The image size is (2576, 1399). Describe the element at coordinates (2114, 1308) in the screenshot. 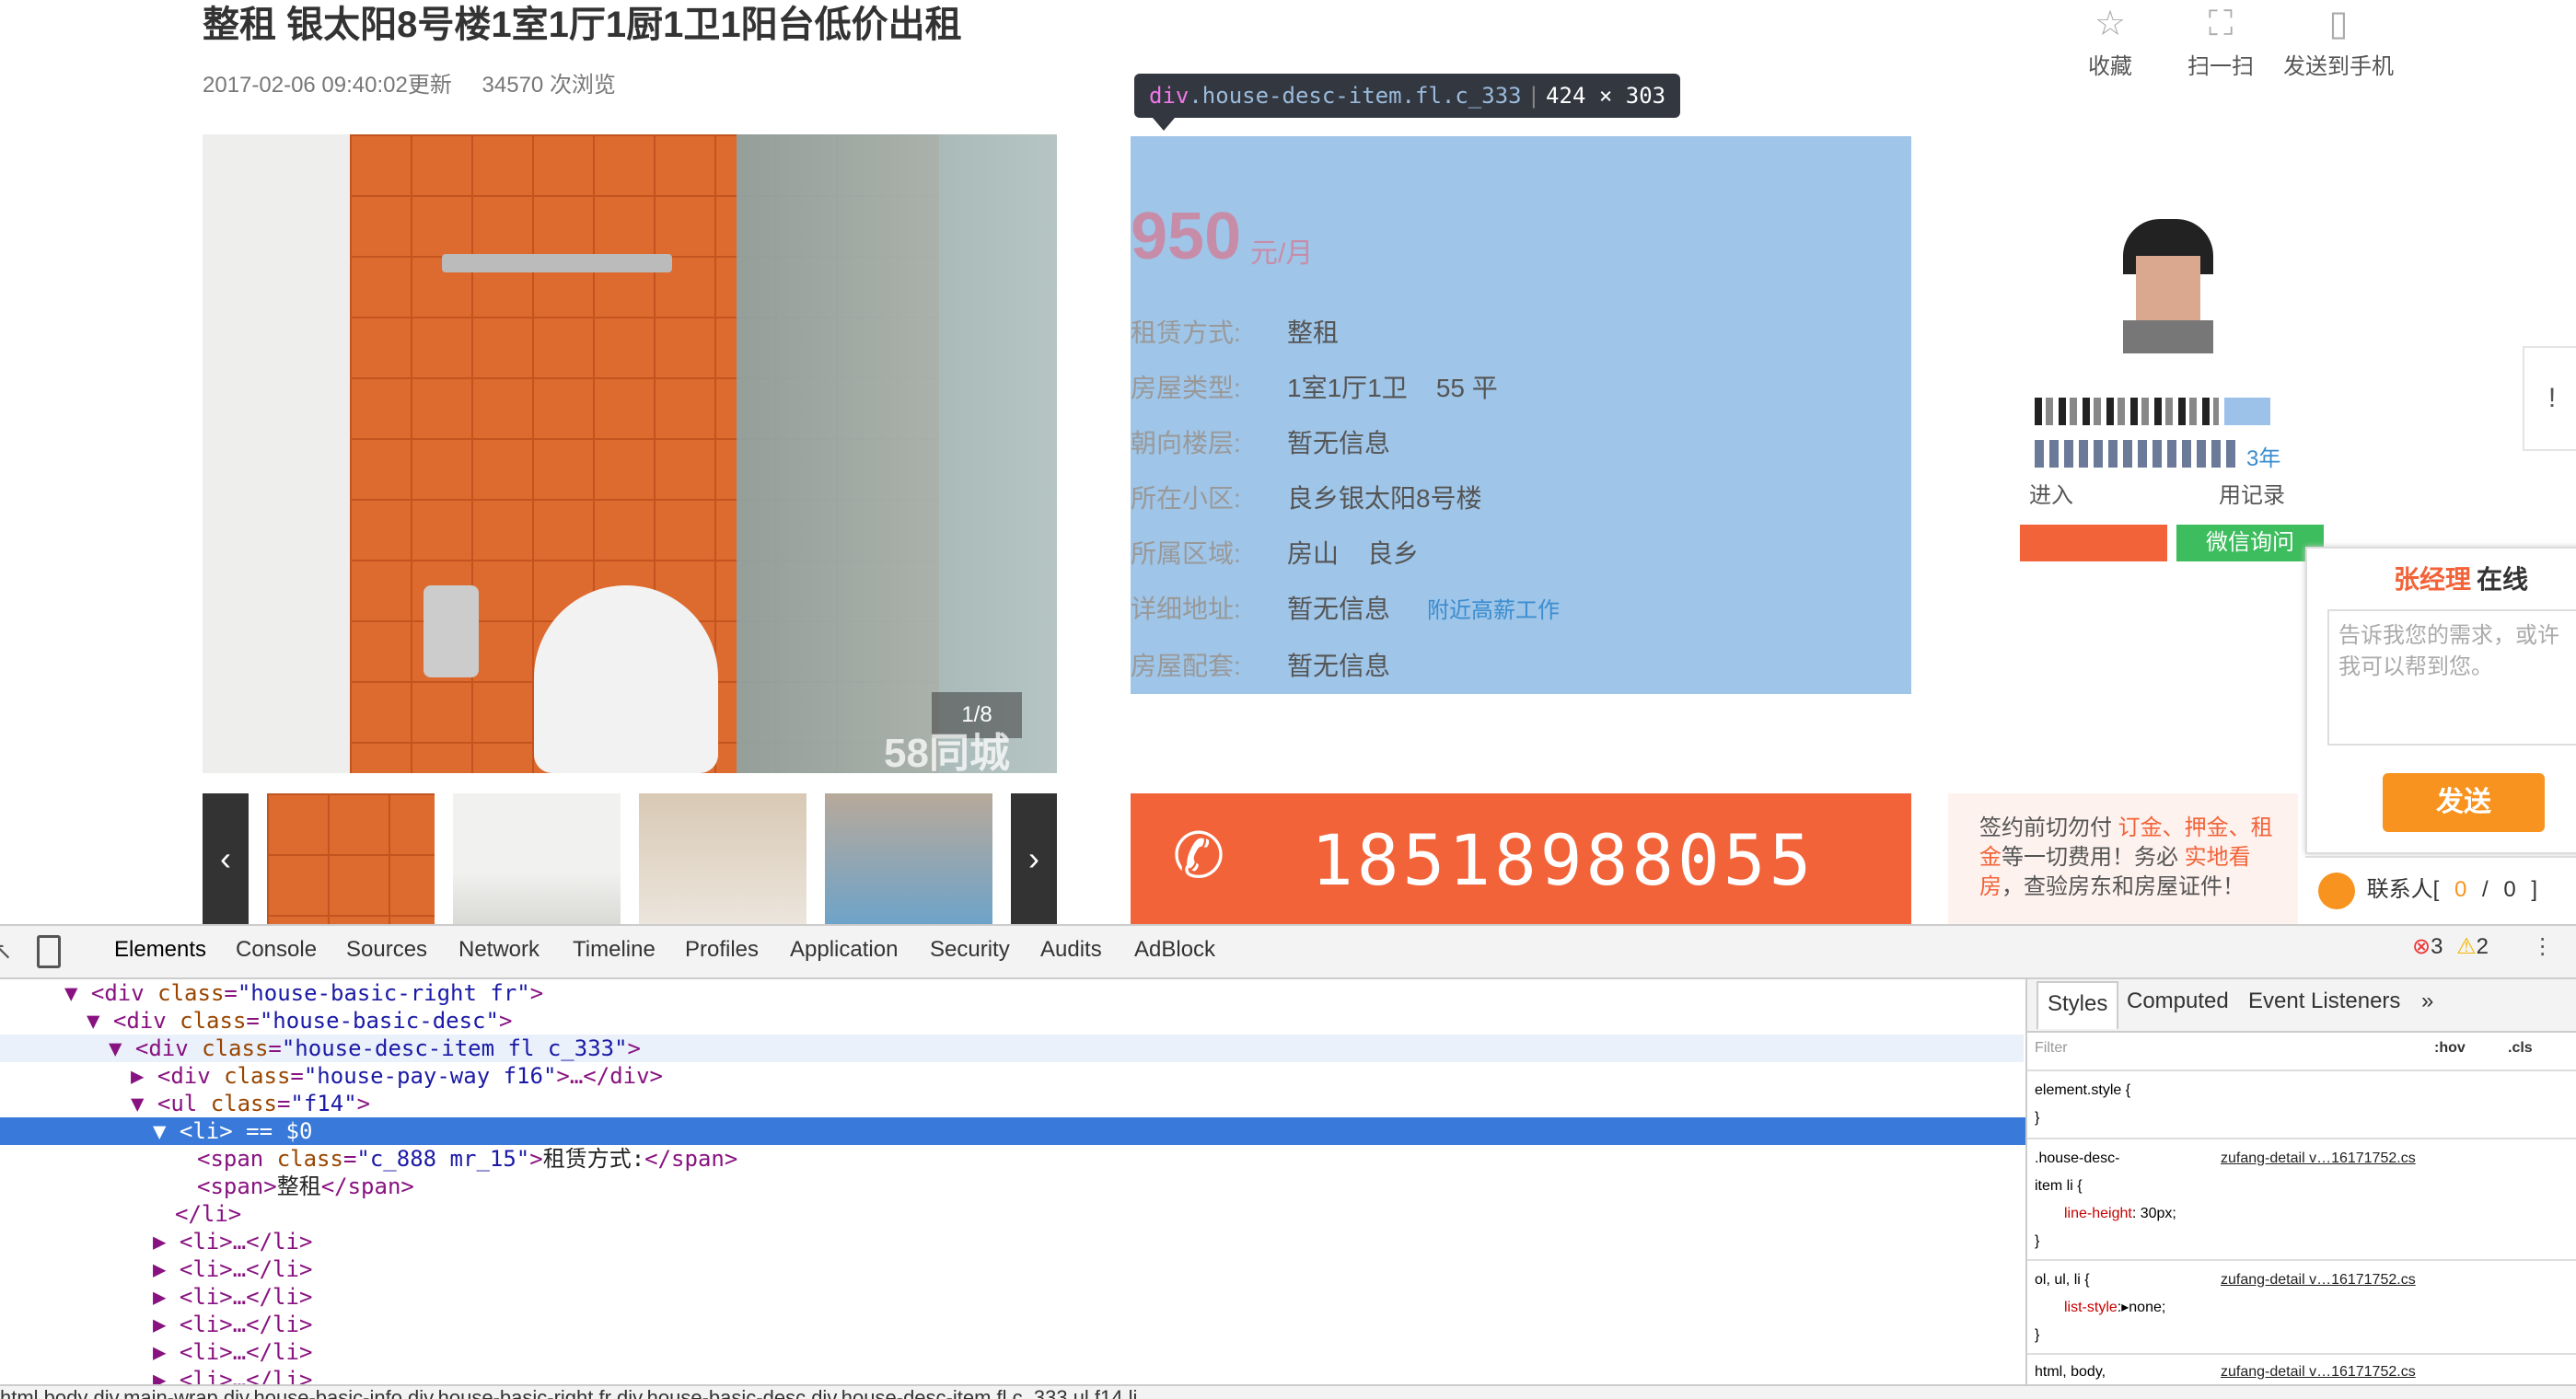

I see `style-declaration: list-style:▸none;` at that location.